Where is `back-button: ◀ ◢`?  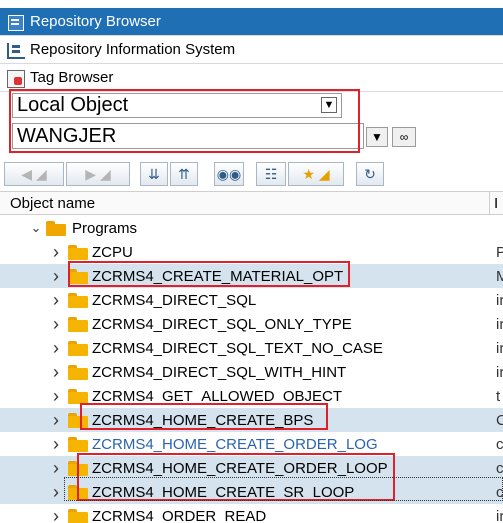 back-button: ◀ ◢ is located at coordinates (34, 174).